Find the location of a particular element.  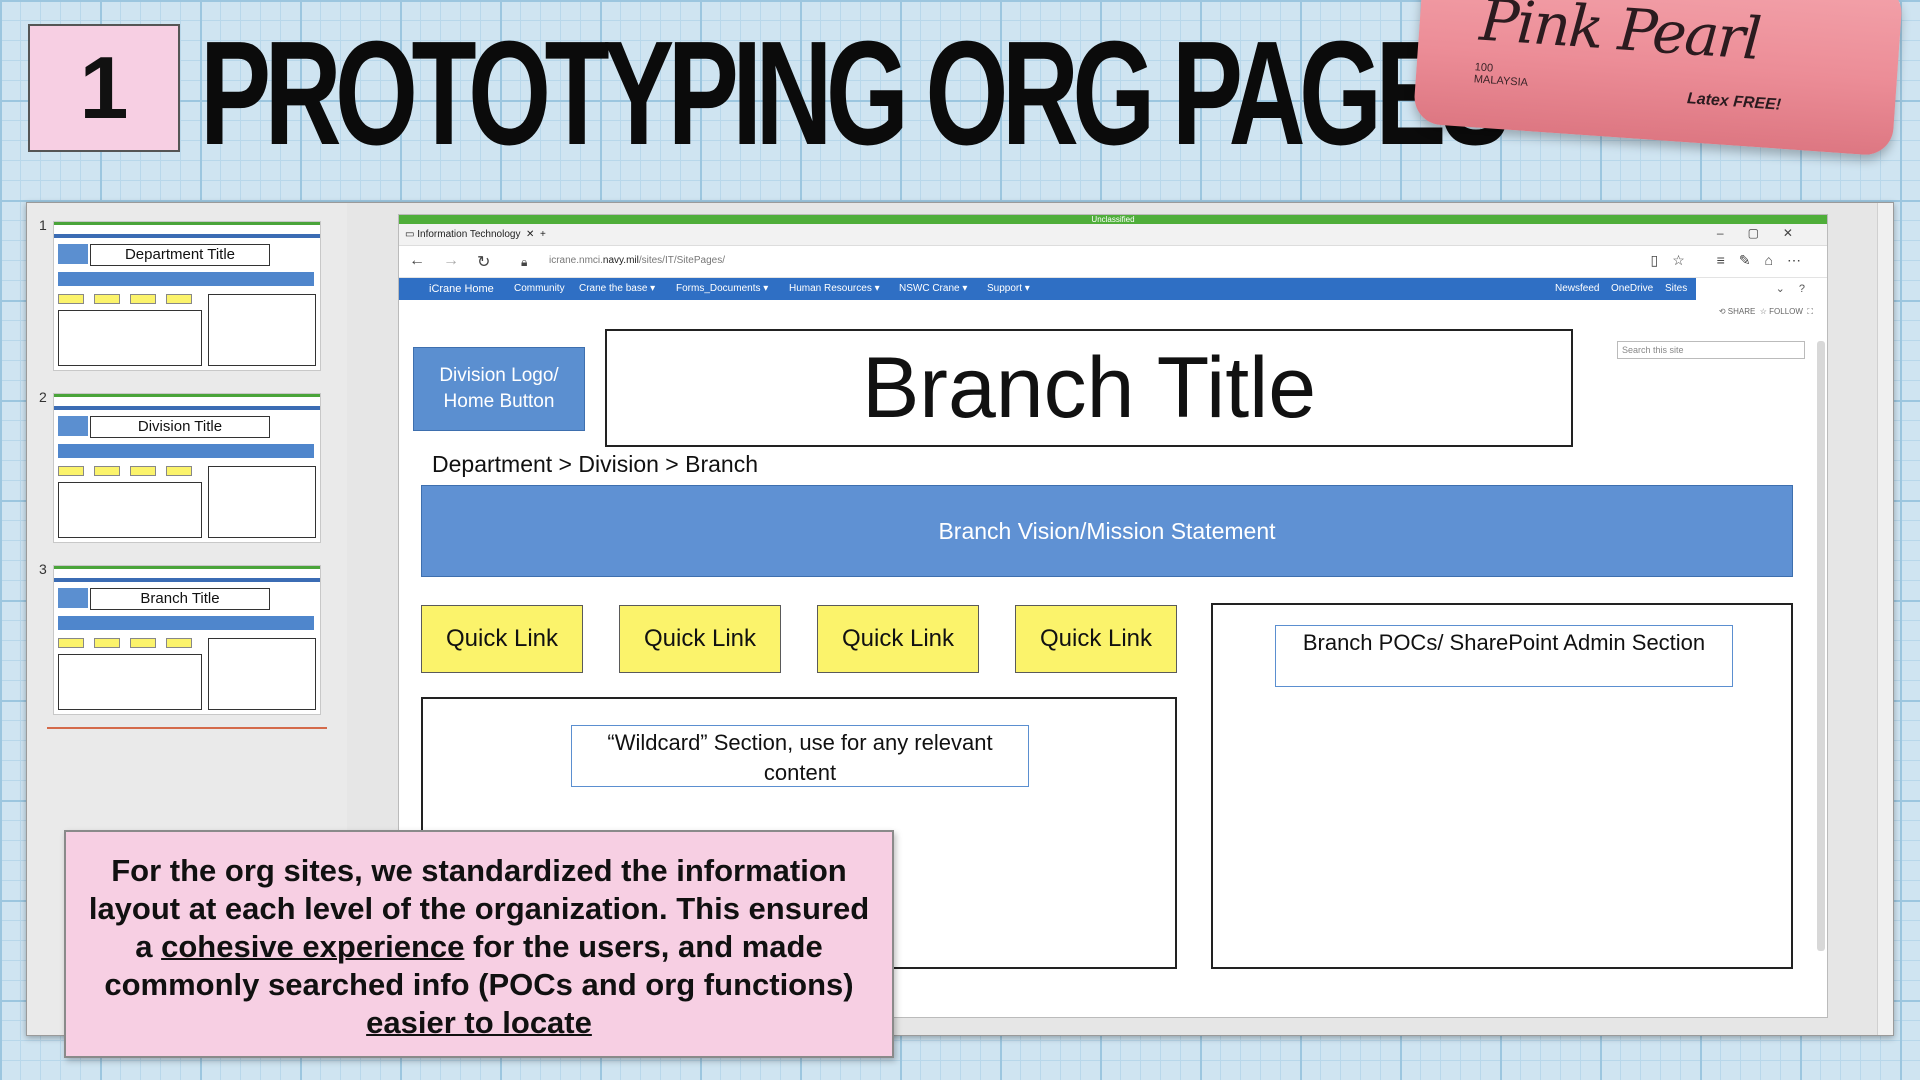

nav-item-nswc-crane: NSWC Crane ▾ is located at coordinates (933, 289).